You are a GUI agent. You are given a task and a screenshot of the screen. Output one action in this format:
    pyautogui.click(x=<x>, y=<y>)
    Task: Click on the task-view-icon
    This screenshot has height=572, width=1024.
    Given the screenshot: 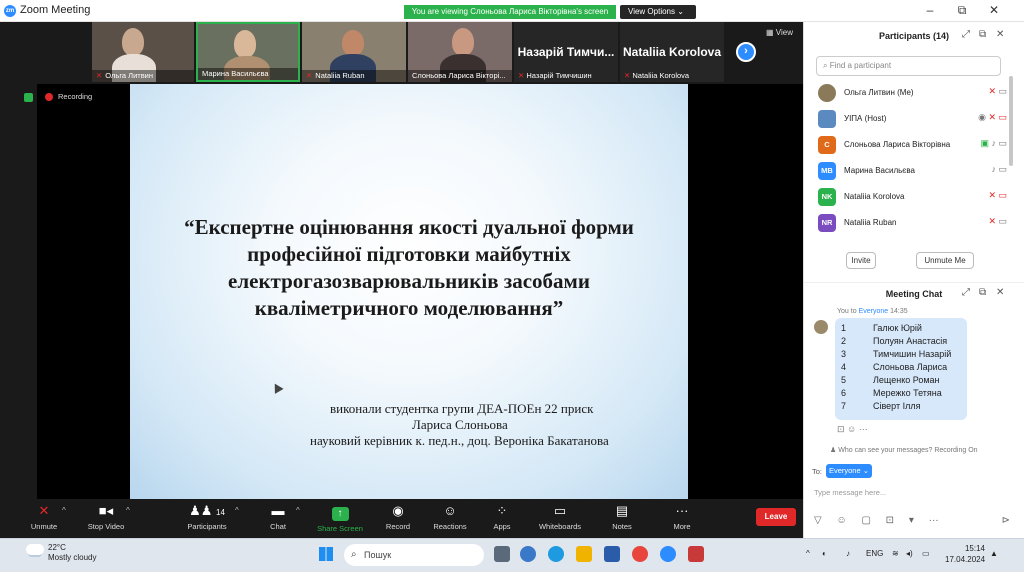 What is the action you would take?
    pyautogui.click(x=502, y=554)
    